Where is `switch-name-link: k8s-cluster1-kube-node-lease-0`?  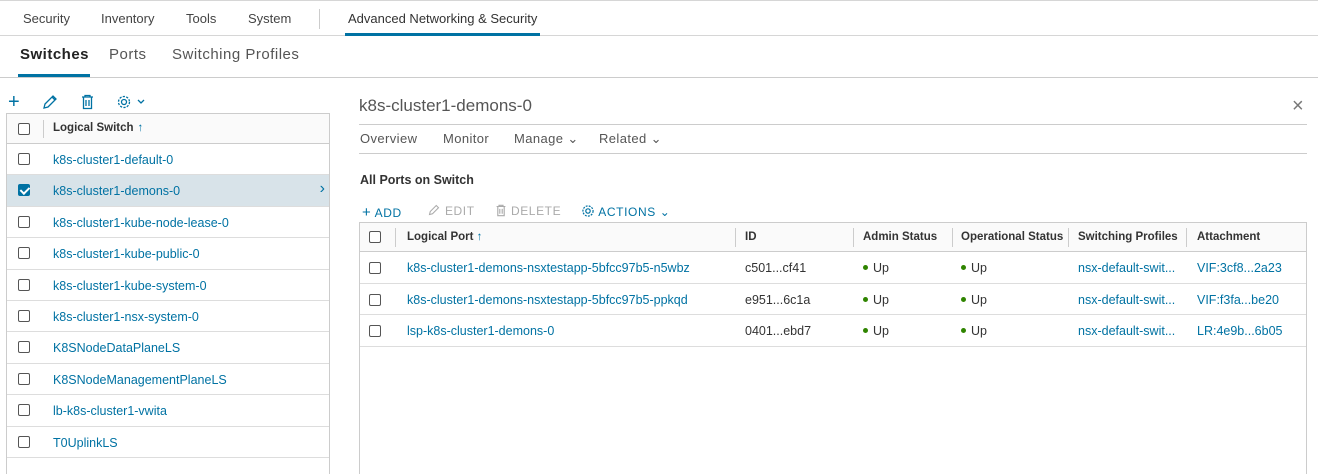
switch-name-link: k8s-cluster1-kube-node-lease-0 is located at coordinates (141, 223).